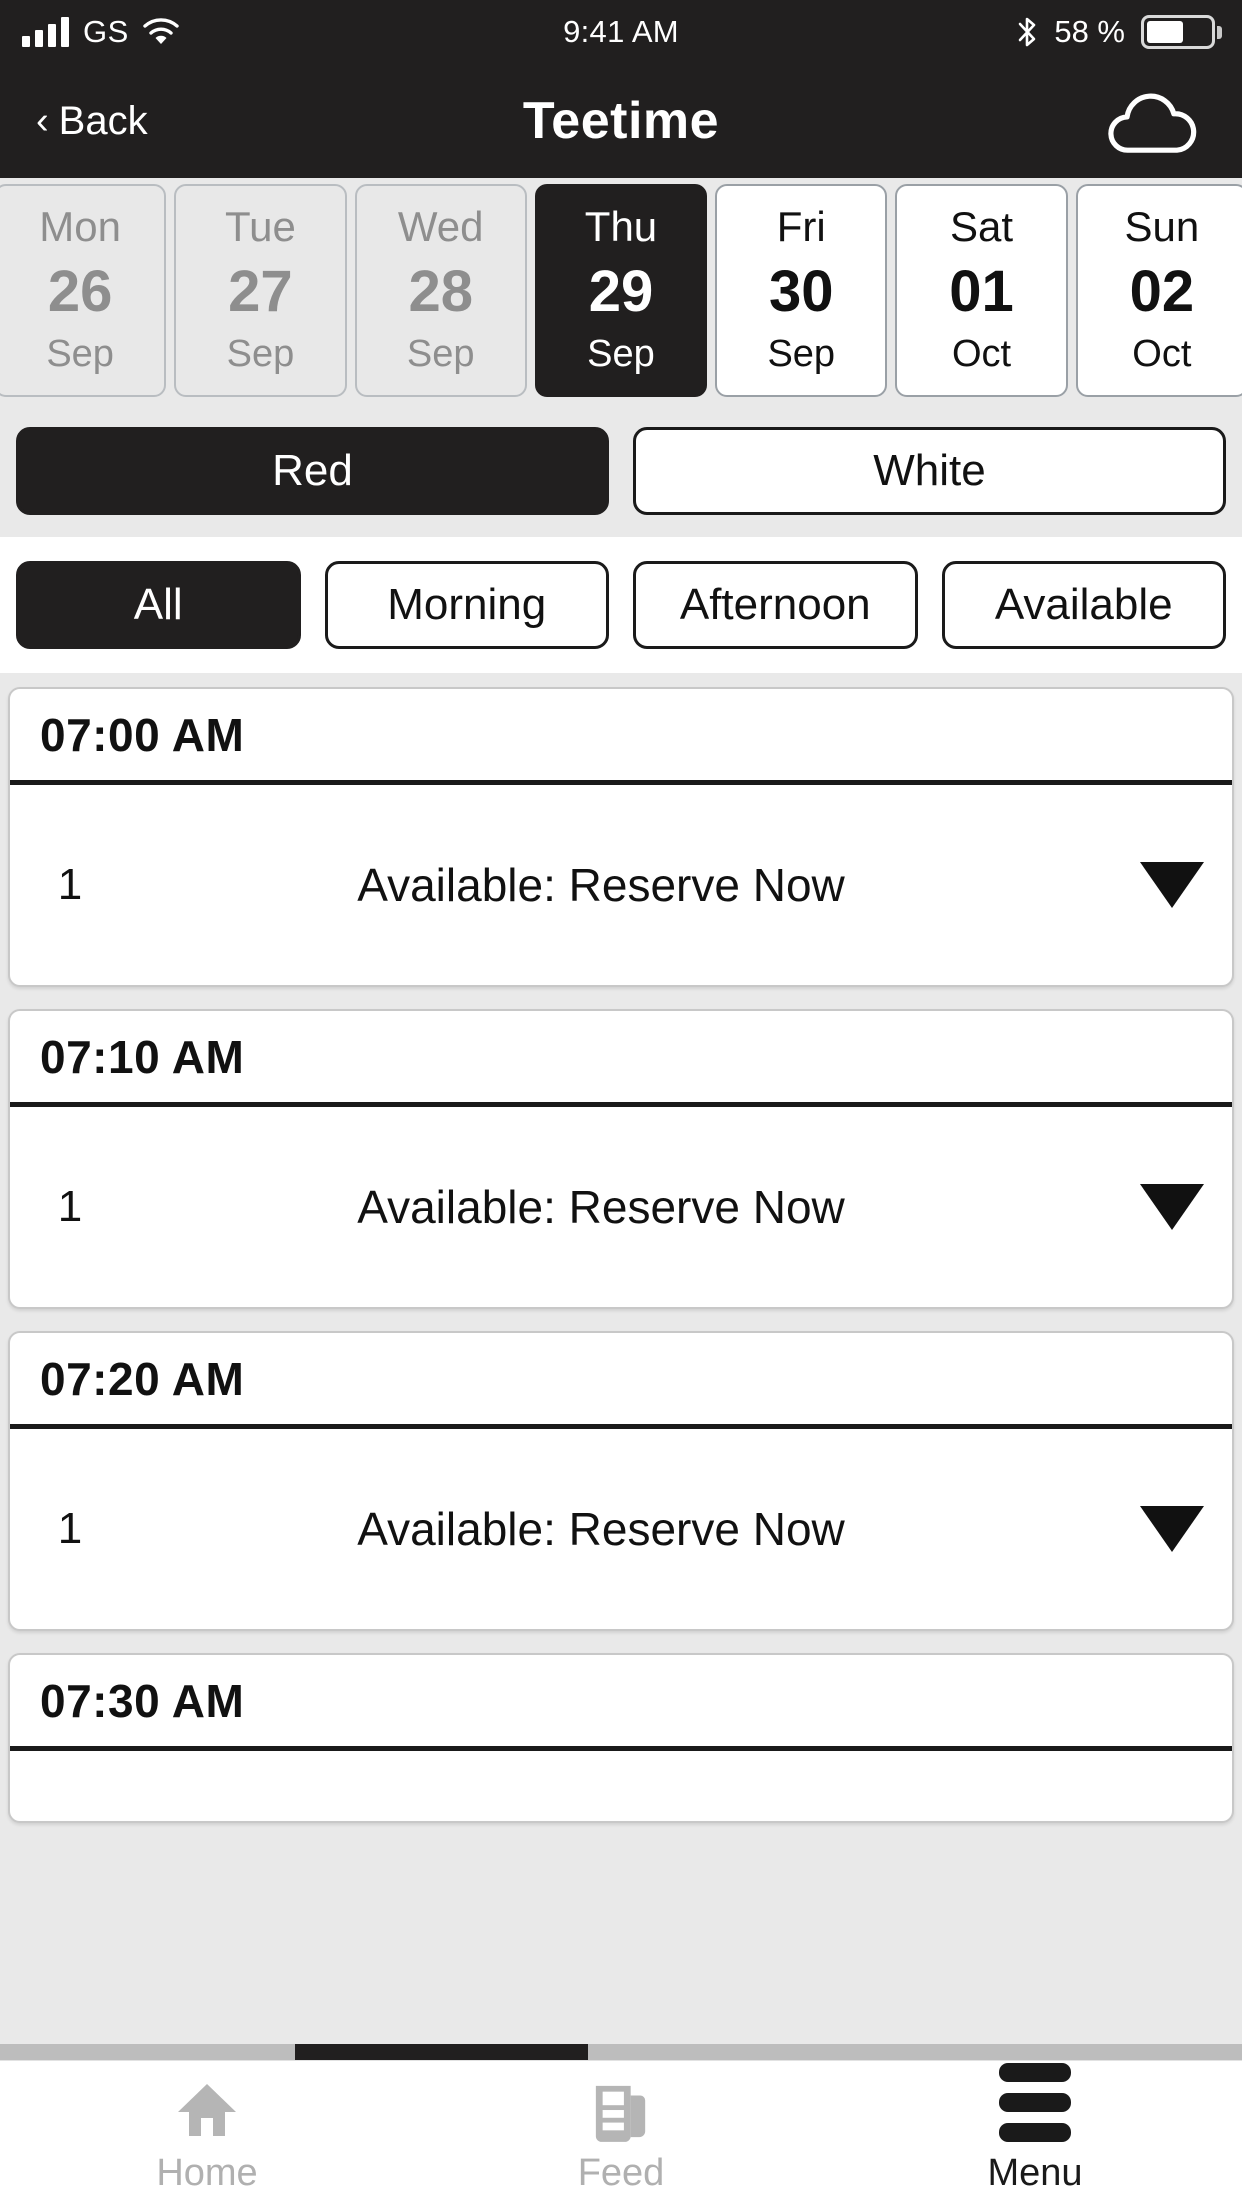 This screenshot has width=1242, height=2208. What do you see at coordinates (142, 1056) in the screenshot?
I see `teetime-time-label: 07:10 AM` at bounding box center [142, 1056].